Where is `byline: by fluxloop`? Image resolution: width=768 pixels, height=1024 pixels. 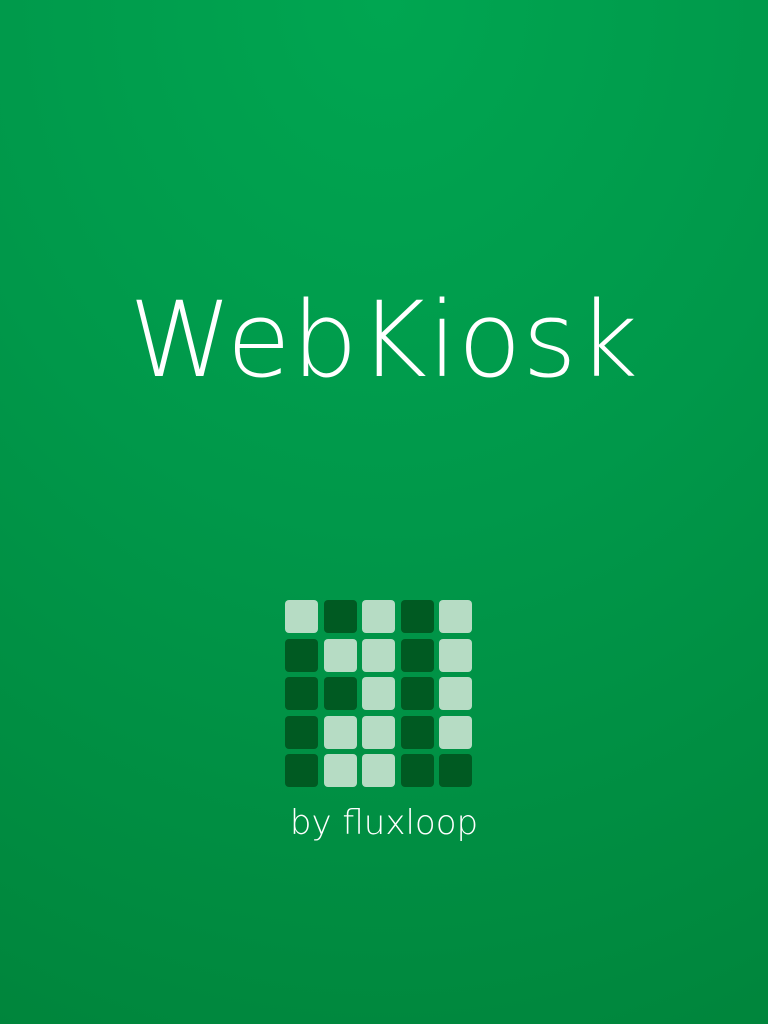
byline: by fluxloop is located at coordinates (384, 823).